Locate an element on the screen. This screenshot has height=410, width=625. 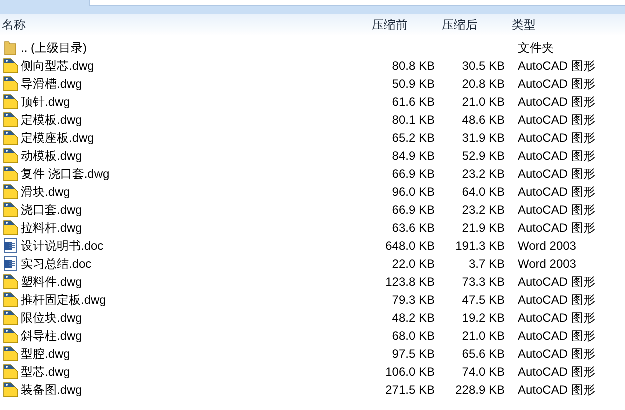
original-size: 271.5 KB is located at coordinates (409, 390).